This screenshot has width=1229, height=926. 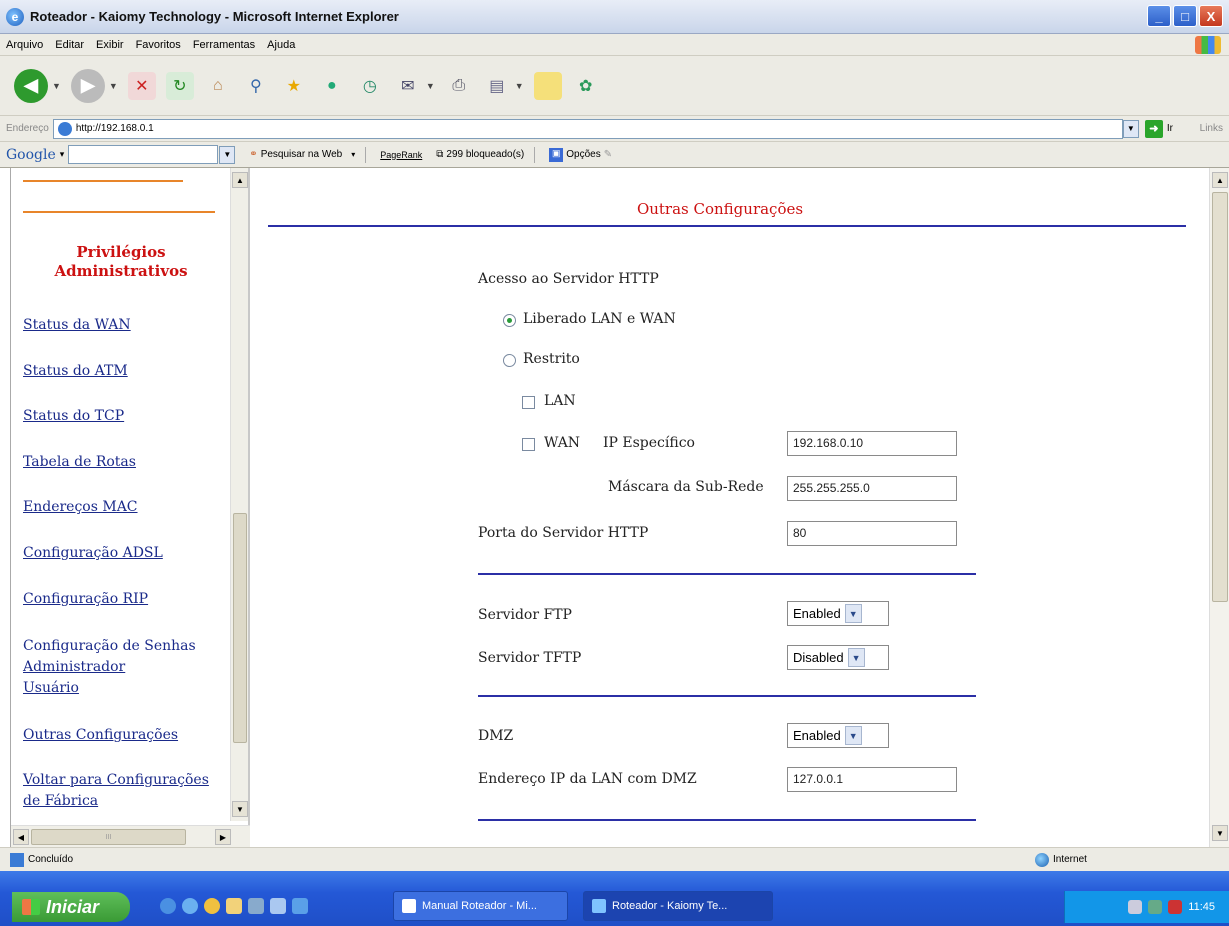 I want to click on edit-icon: ▤, so click(x=497, y=86).